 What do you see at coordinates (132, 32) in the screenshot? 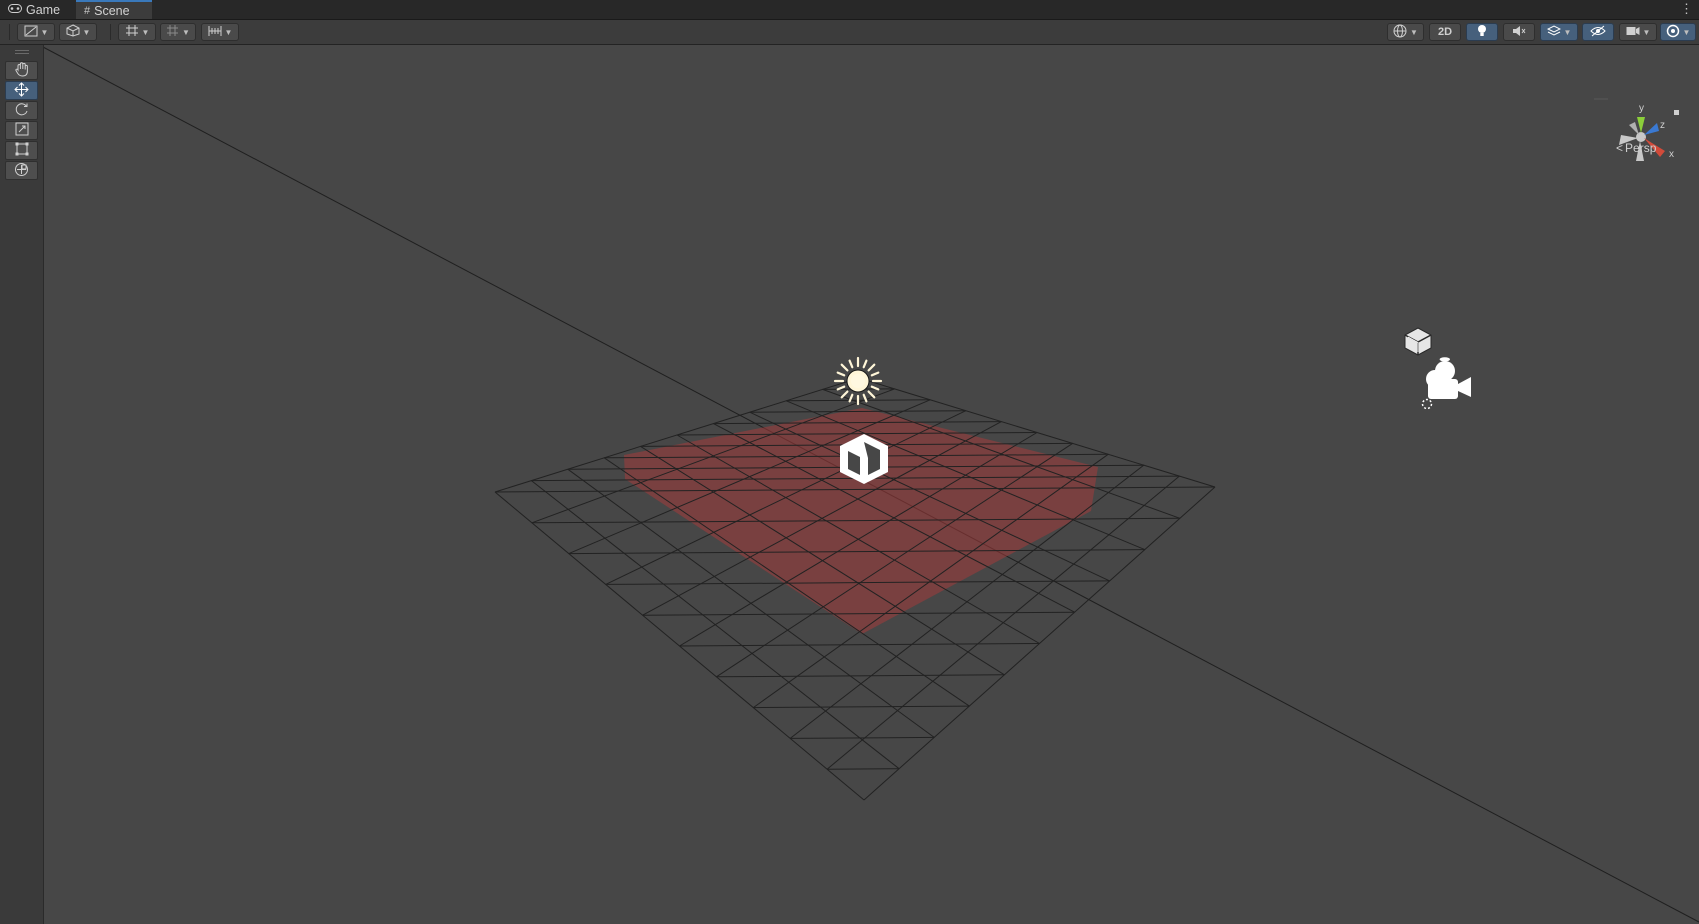
I see `grid-snap-icon` at bounding box center [132, 32].